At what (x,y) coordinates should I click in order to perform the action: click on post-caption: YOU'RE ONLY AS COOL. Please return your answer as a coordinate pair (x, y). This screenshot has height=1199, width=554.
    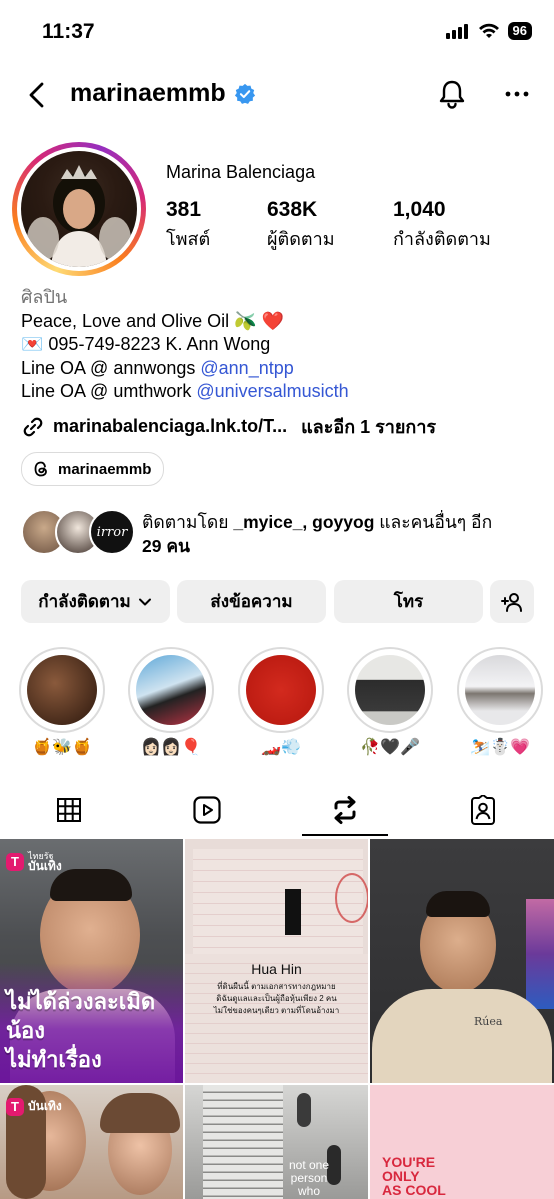
    Looking at the image, I should click on (414, 1176).